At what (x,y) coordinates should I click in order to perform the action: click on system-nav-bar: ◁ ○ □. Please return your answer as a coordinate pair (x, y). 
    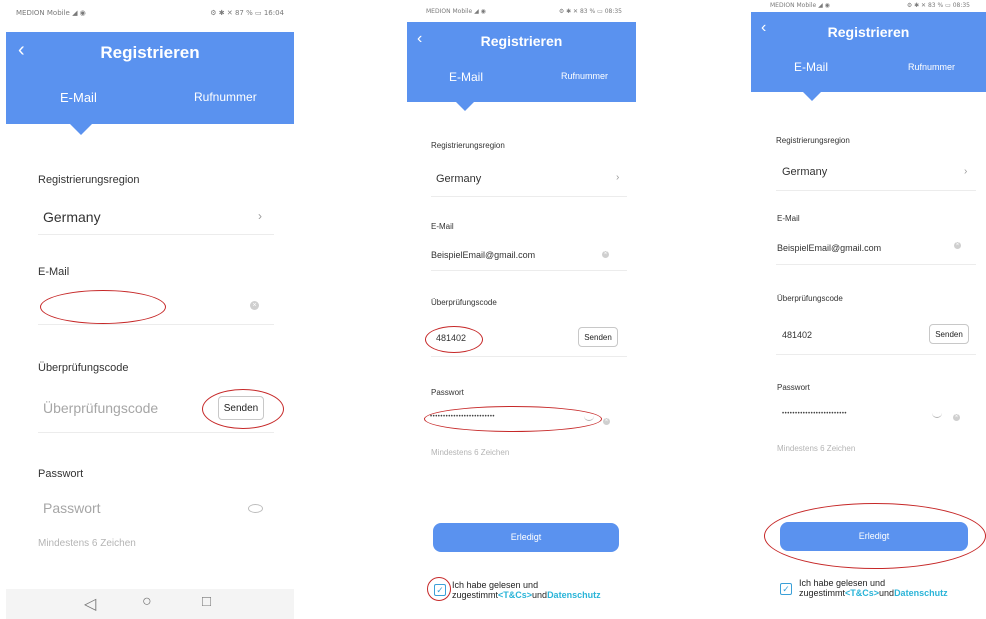
    Looking at the image, I should click on (150, 604).